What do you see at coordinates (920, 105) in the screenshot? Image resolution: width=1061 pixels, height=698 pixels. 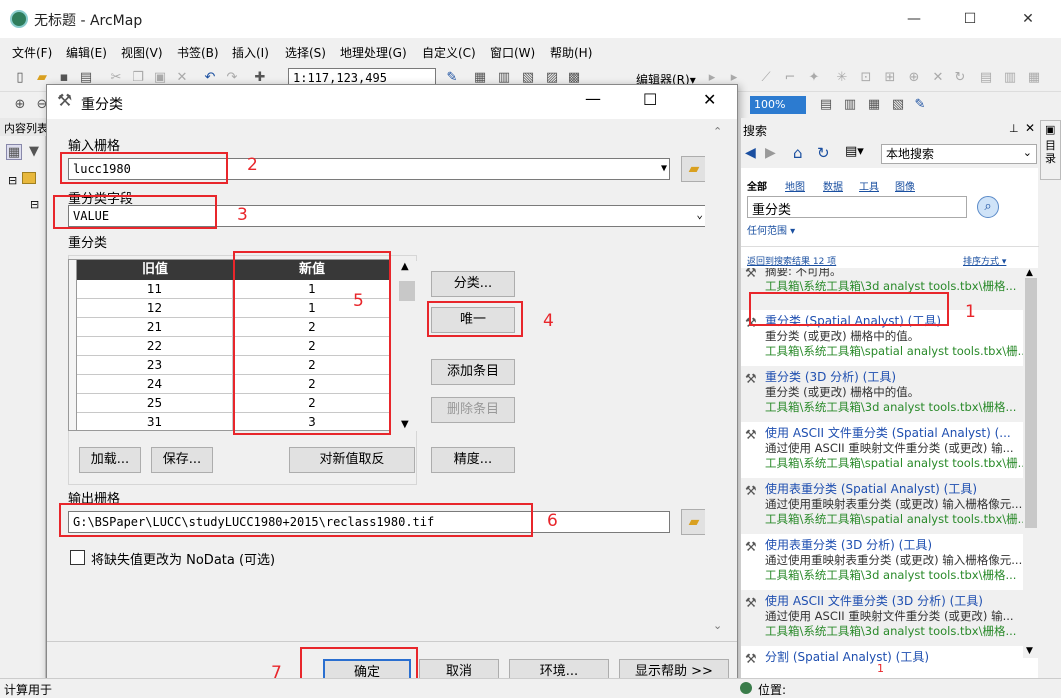 I see `pen-icon: ✎` at bounding box center [920, 105].